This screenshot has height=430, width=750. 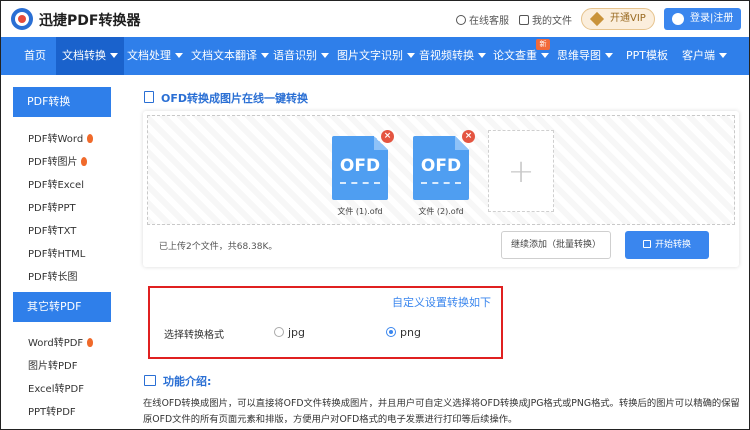 I want to click on format-radio-jpg: jpg, so click(x=289, y=332).